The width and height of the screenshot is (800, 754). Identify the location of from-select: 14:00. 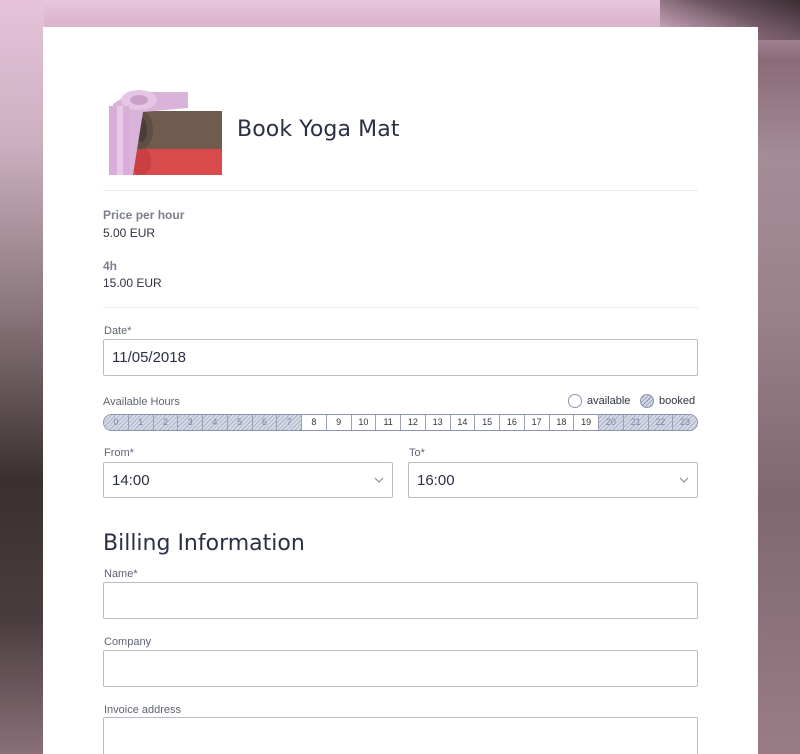
(248, 480).